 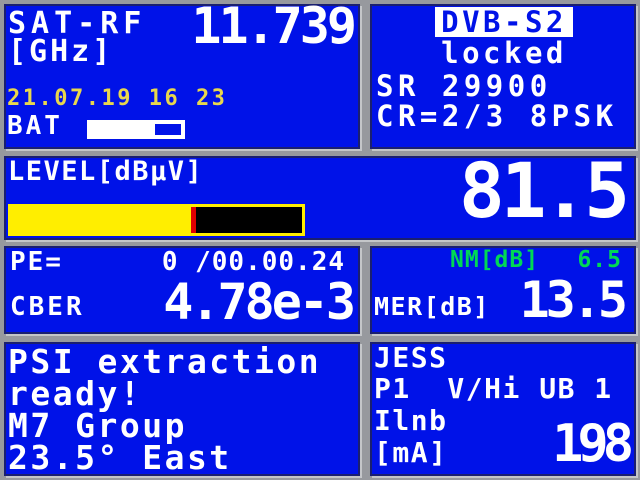 I want to click on status-line-4: 23.5° East, so click(x=120, y=457).